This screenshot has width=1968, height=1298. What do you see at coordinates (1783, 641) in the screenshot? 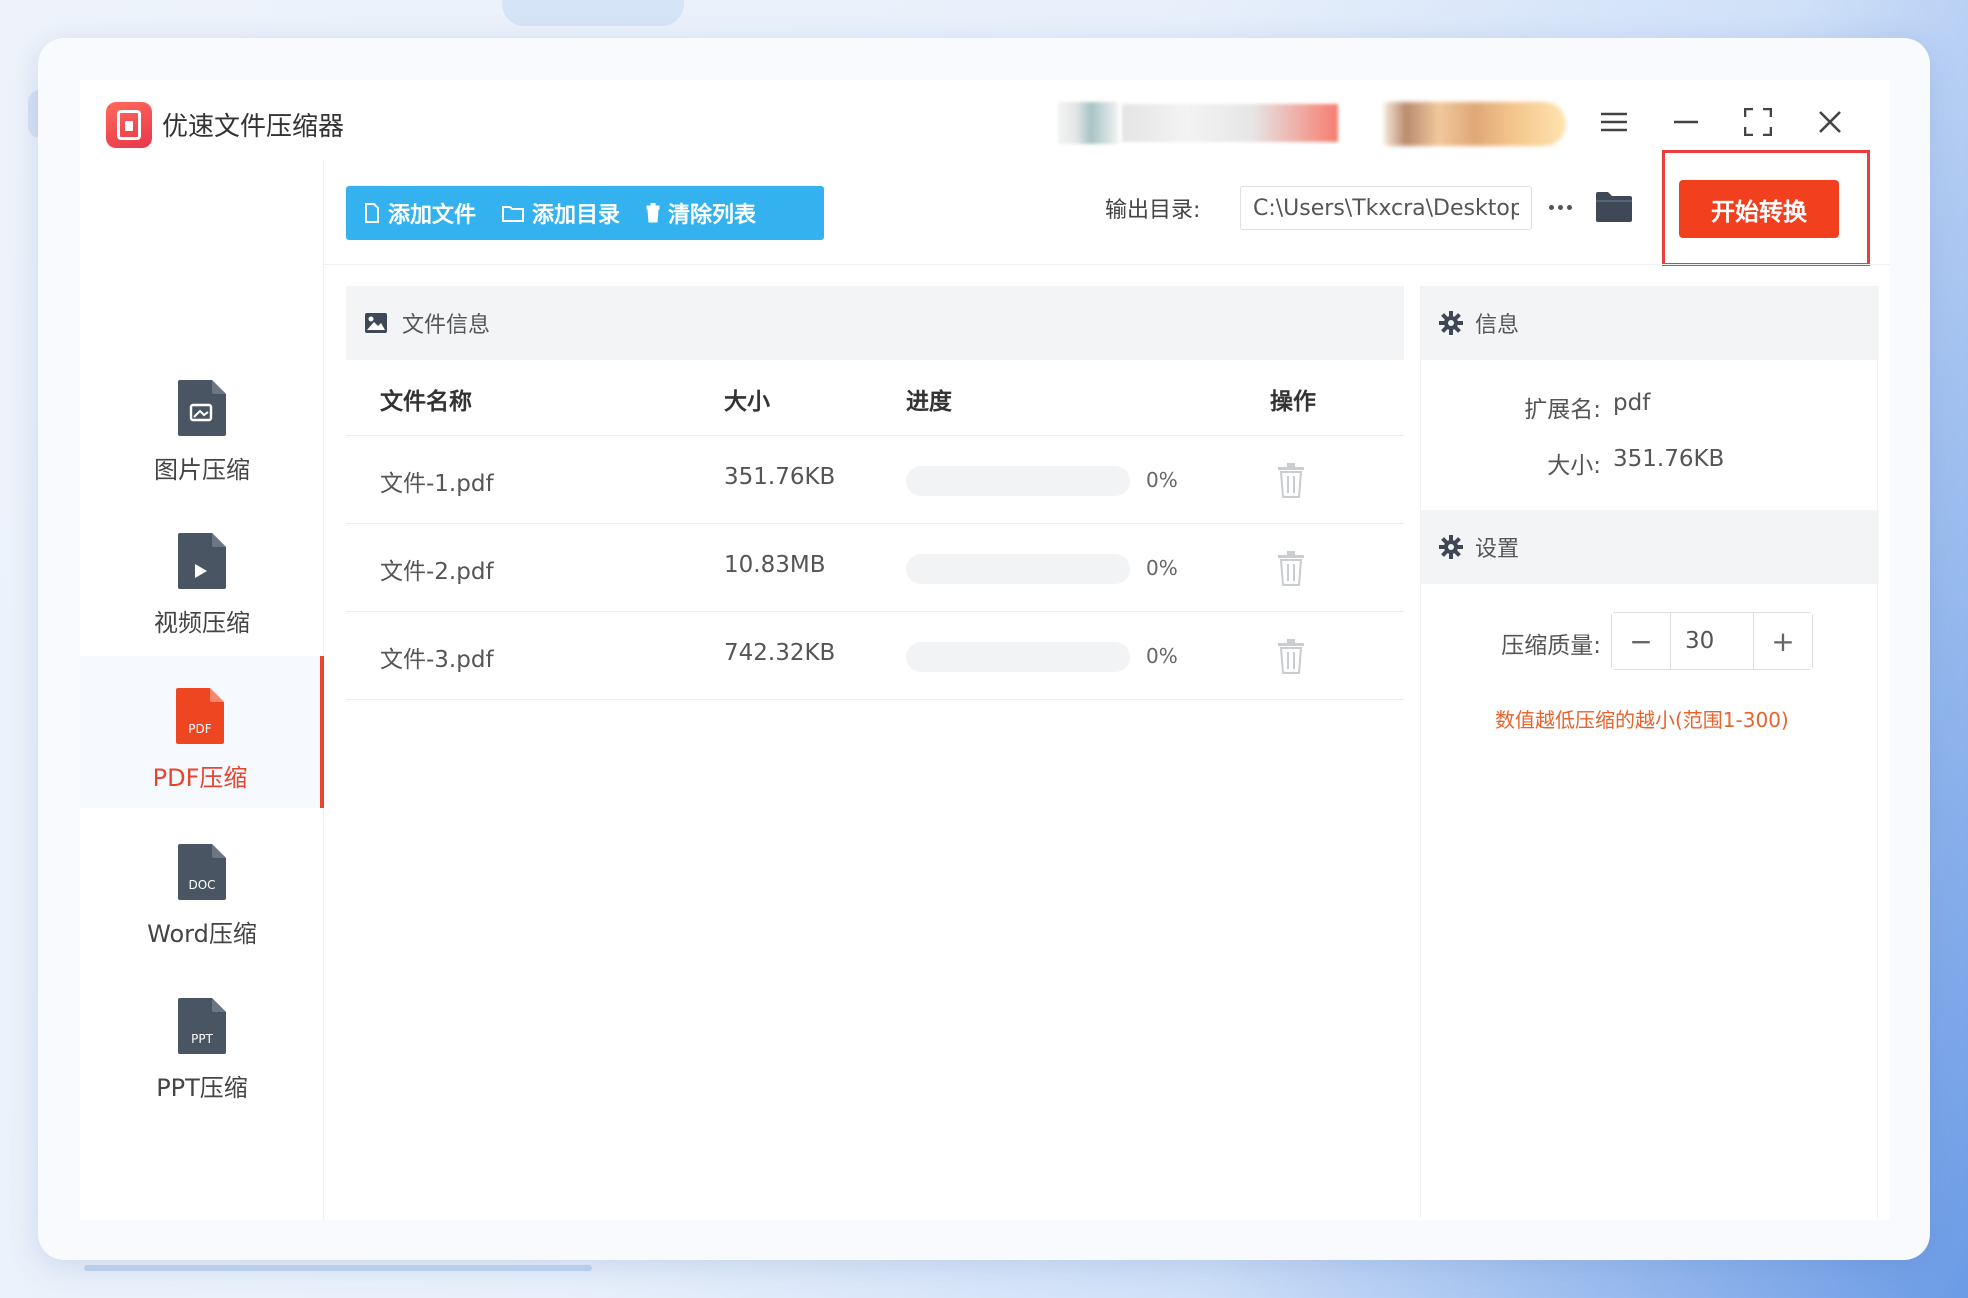
I see `increase-button: +` at bounding box center [1783, 641].